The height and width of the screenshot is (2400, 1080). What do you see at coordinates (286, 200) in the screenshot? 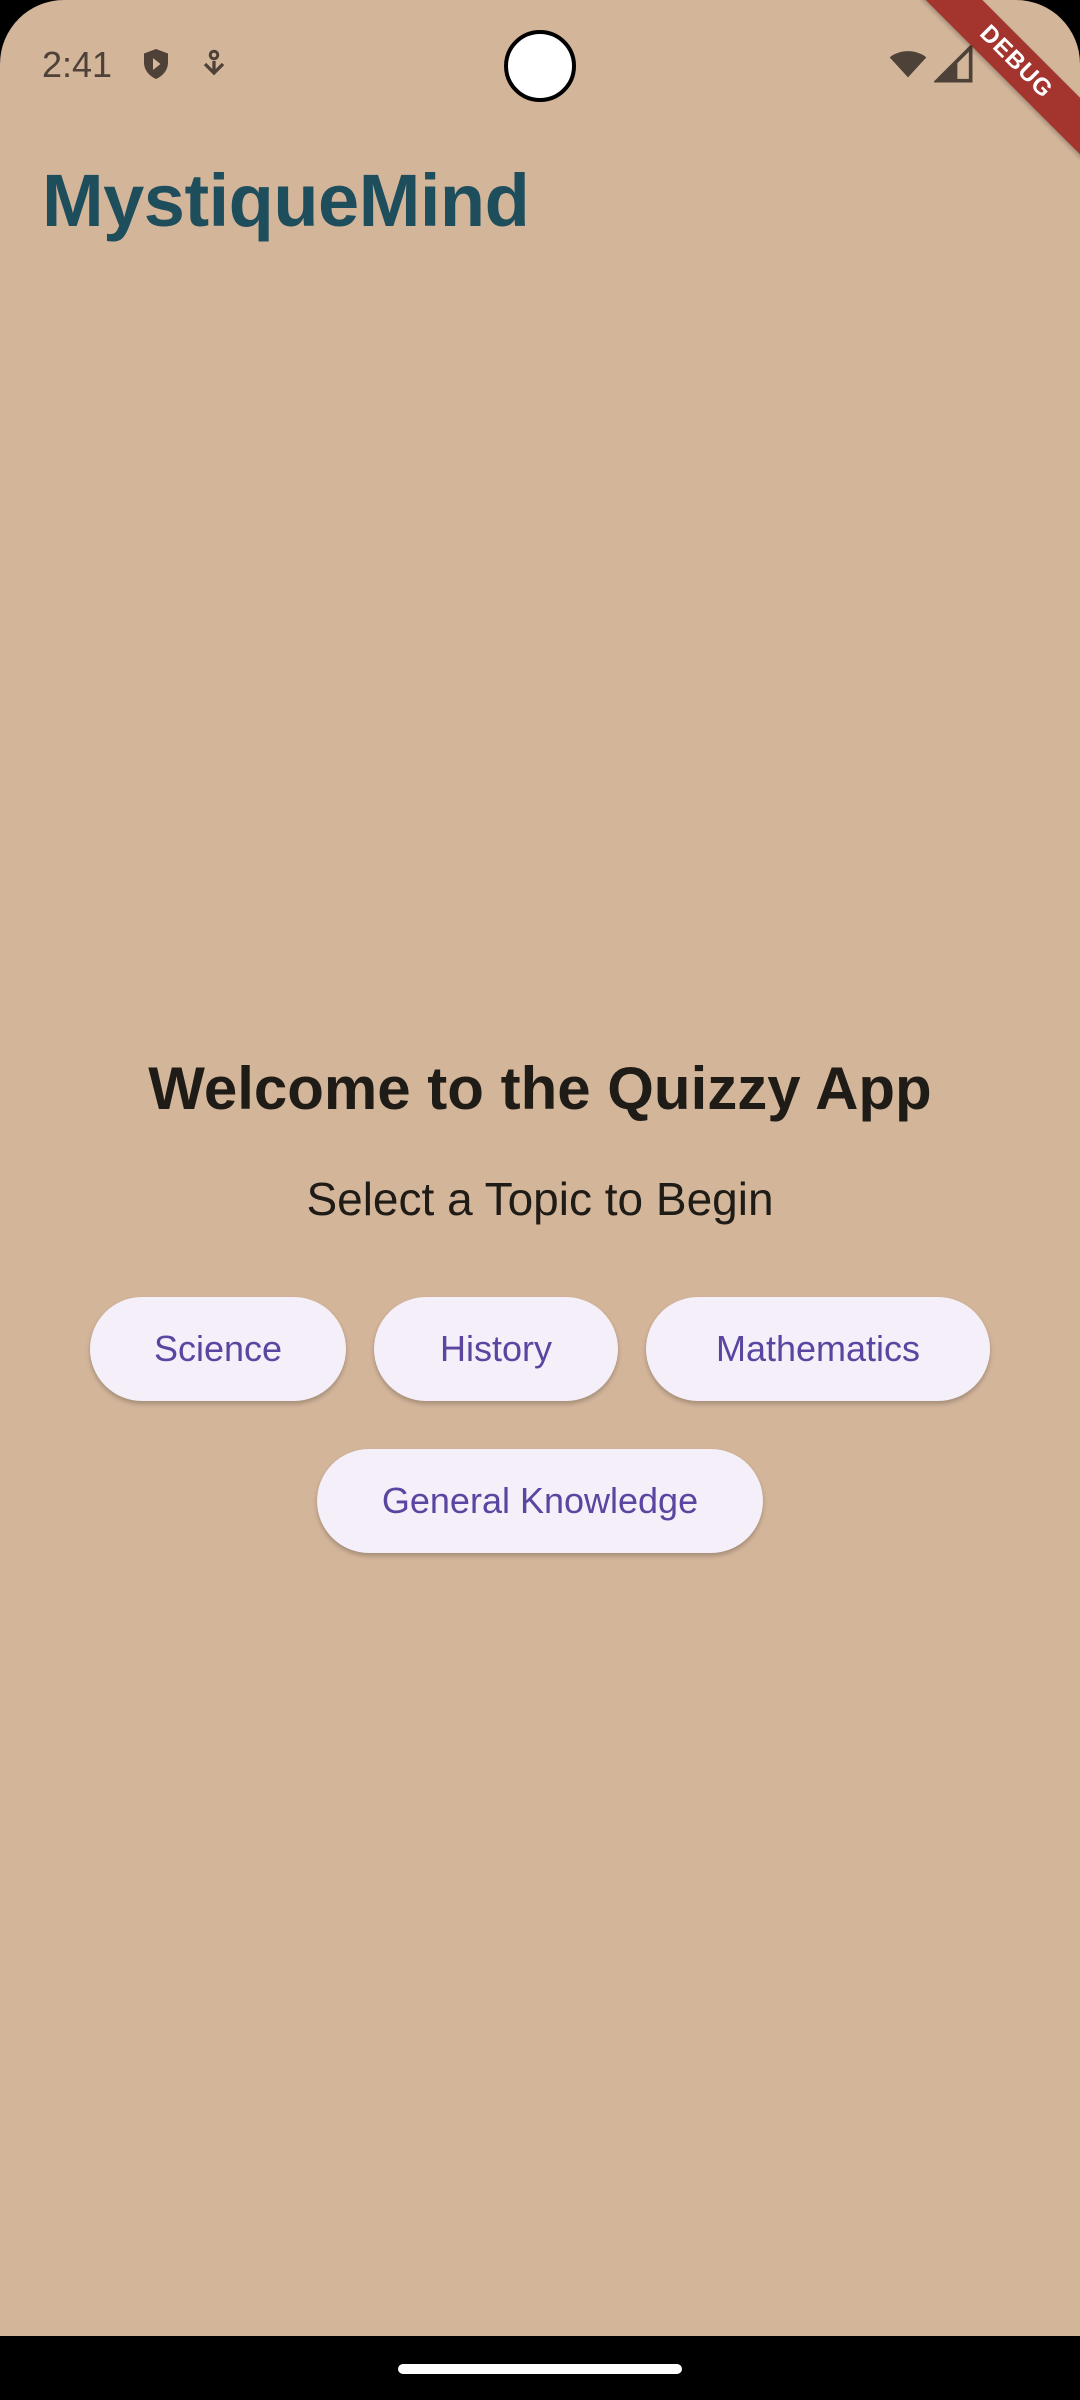
I see `app-title: MystiqueMind` at bounding box center [286, 200].